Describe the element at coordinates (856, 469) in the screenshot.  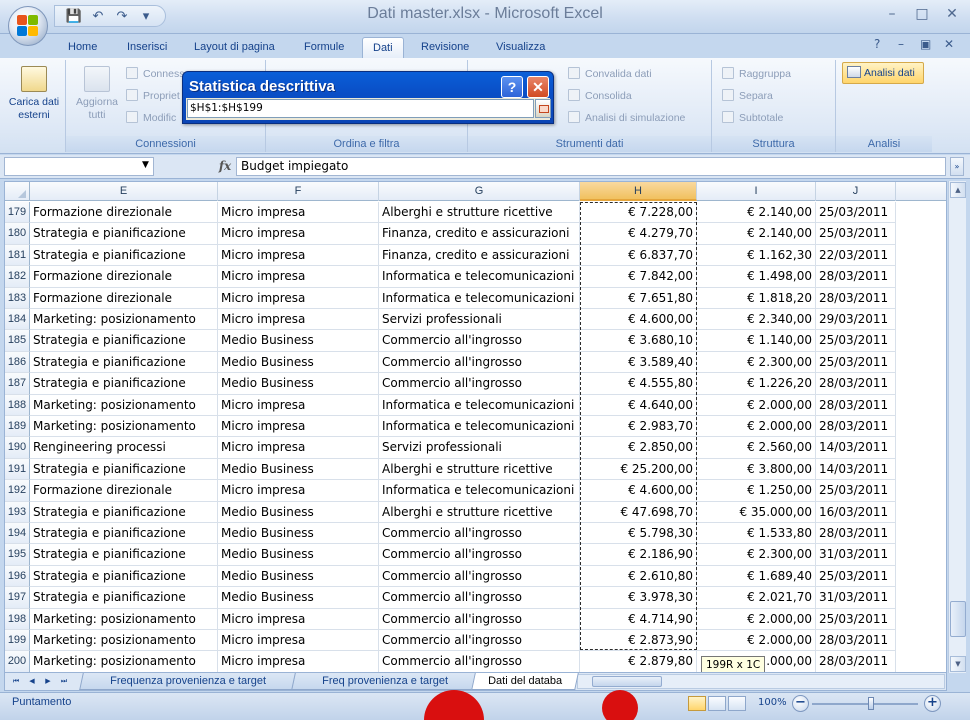
I see `cell-j: 14/03/2011` at that location.